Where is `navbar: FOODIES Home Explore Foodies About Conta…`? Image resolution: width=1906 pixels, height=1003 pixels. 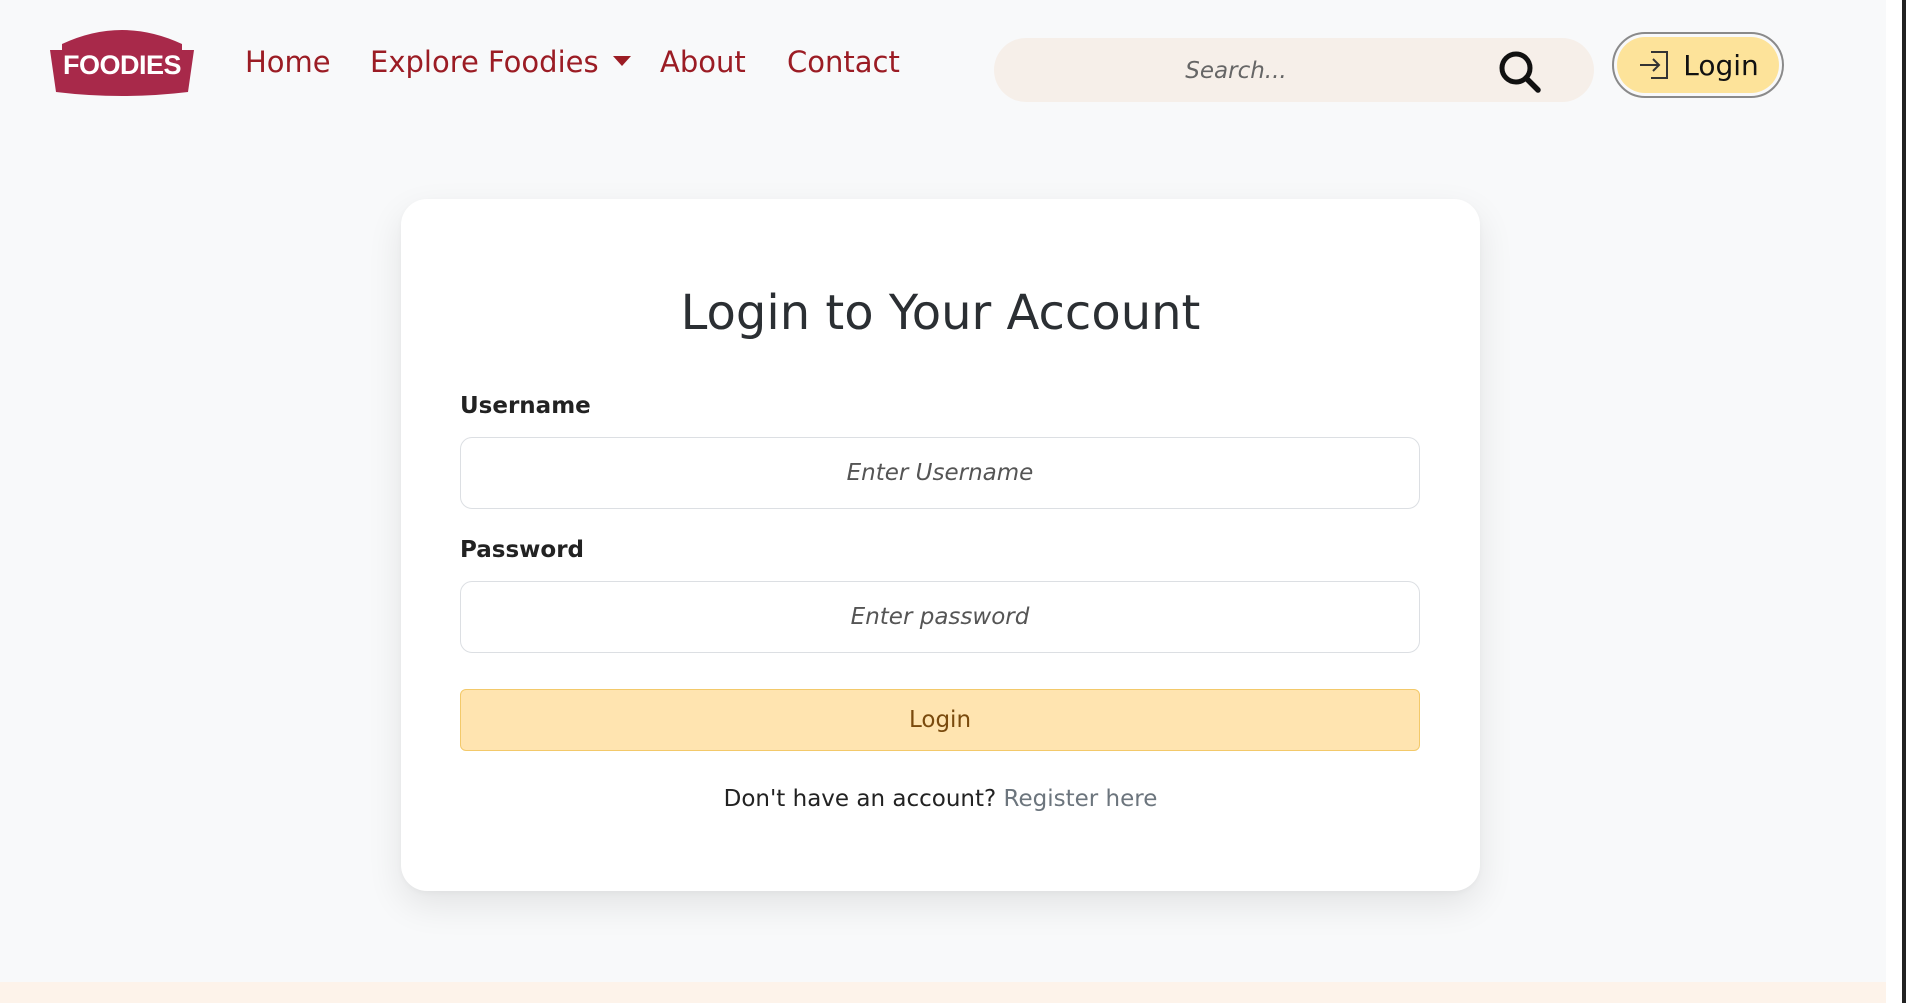 navbar: FOODIES Home Explore Foodies About Conta… is located at coordinates (953, 67).